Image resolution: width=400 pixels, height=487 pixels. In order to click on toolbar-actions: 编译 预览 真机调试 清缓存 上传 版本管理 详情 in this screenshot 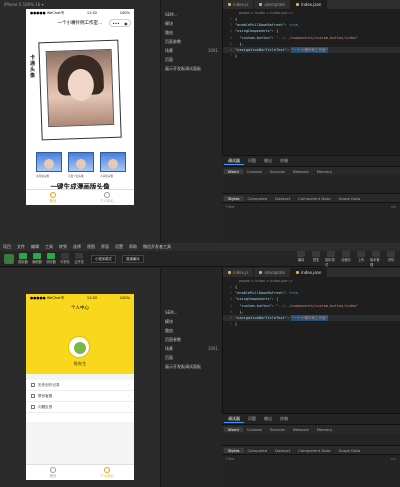, I will do `click(347, 258)`.